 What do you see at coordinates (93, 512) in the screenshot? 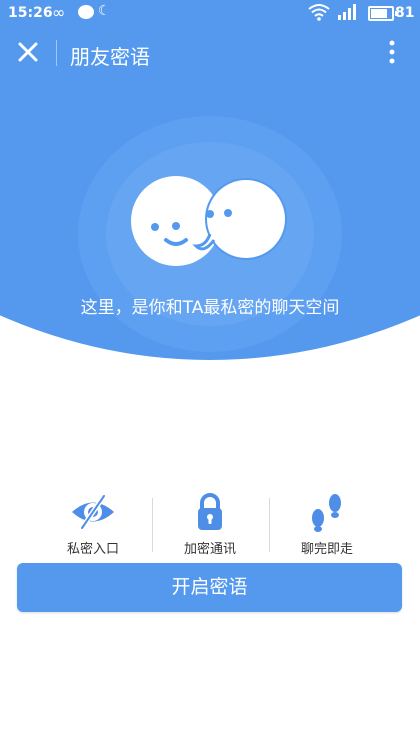
I see `hidden-eye-icon` at bounding box center [93, 512].